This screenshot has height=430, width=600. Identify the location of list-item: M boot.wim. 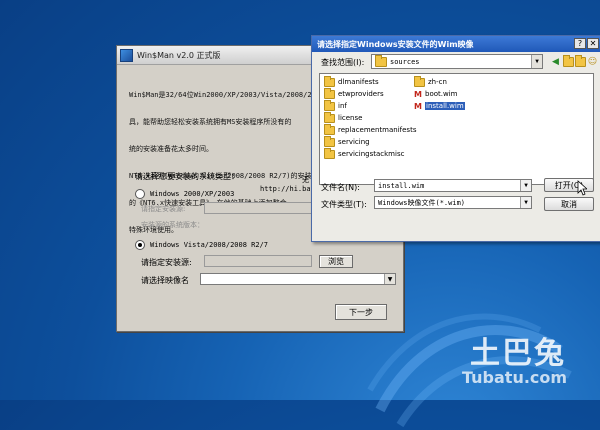
(435, 94).